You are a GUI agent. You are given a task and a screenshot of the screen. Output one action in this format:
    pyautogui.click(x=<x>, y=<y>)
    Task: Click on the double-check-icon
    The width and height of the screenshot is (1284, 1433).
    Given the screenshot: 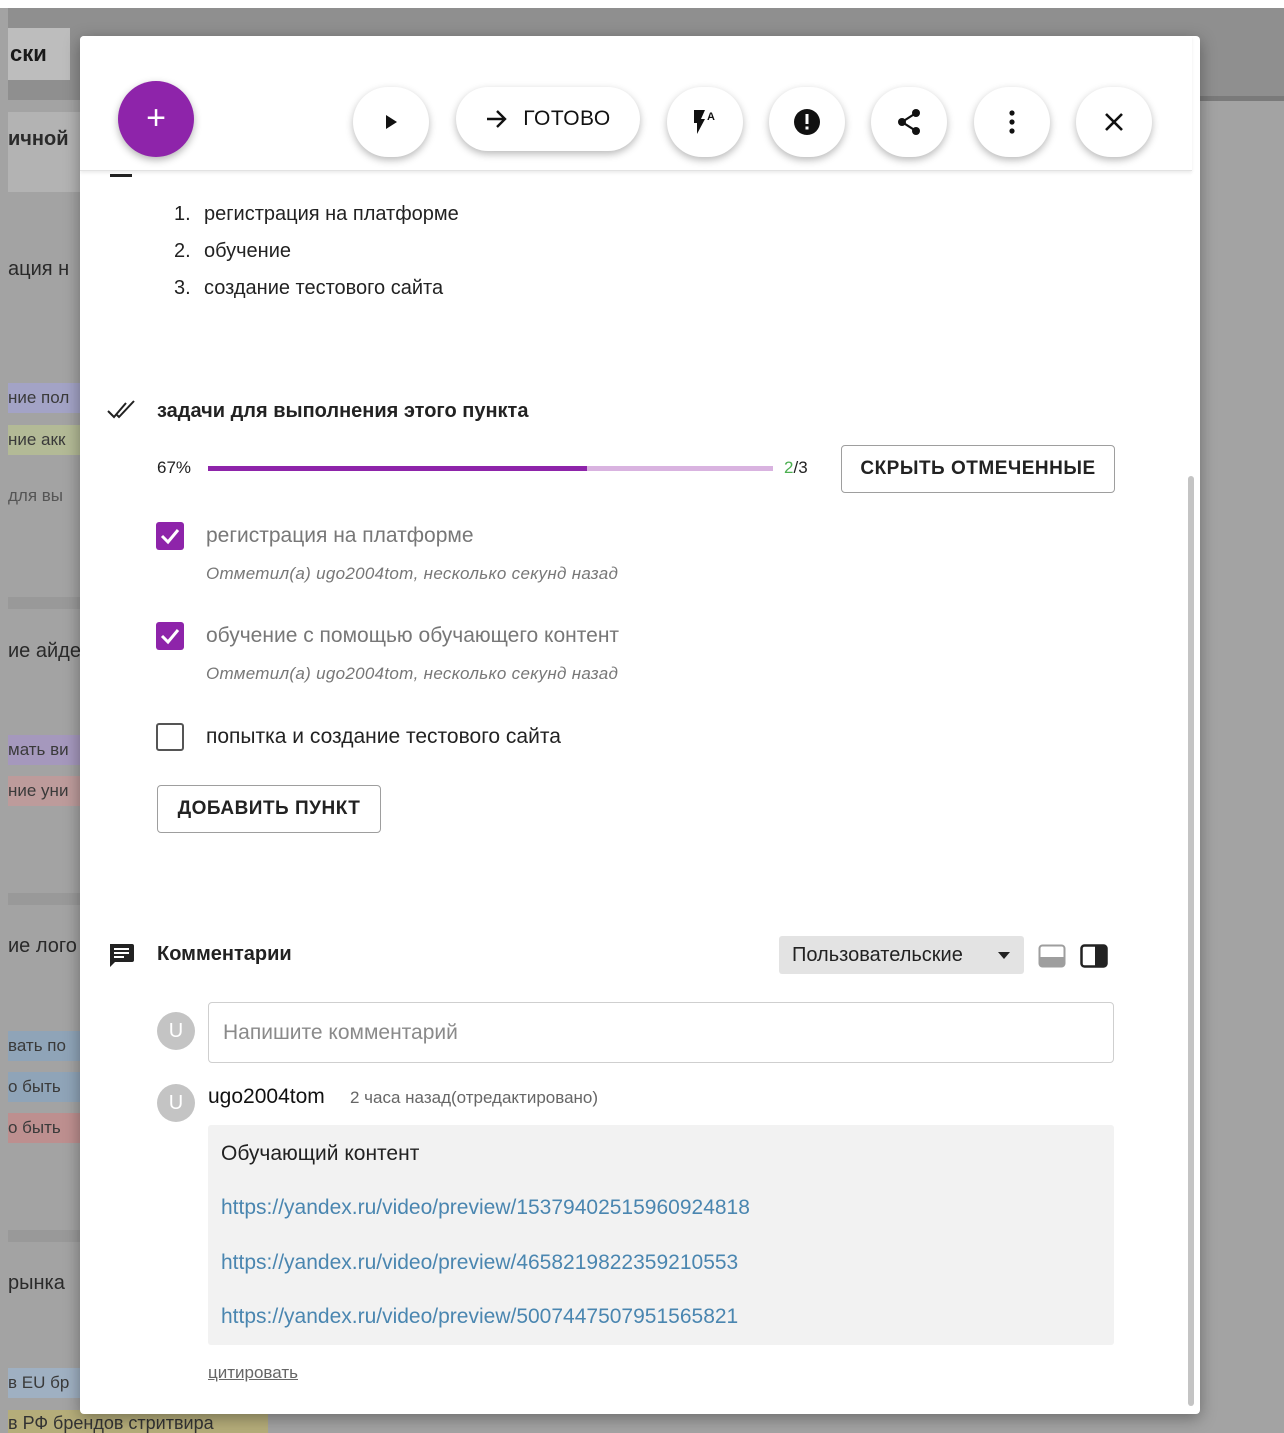 What is the action you would take?
    pyautogui.click(x=121, y=409)
    